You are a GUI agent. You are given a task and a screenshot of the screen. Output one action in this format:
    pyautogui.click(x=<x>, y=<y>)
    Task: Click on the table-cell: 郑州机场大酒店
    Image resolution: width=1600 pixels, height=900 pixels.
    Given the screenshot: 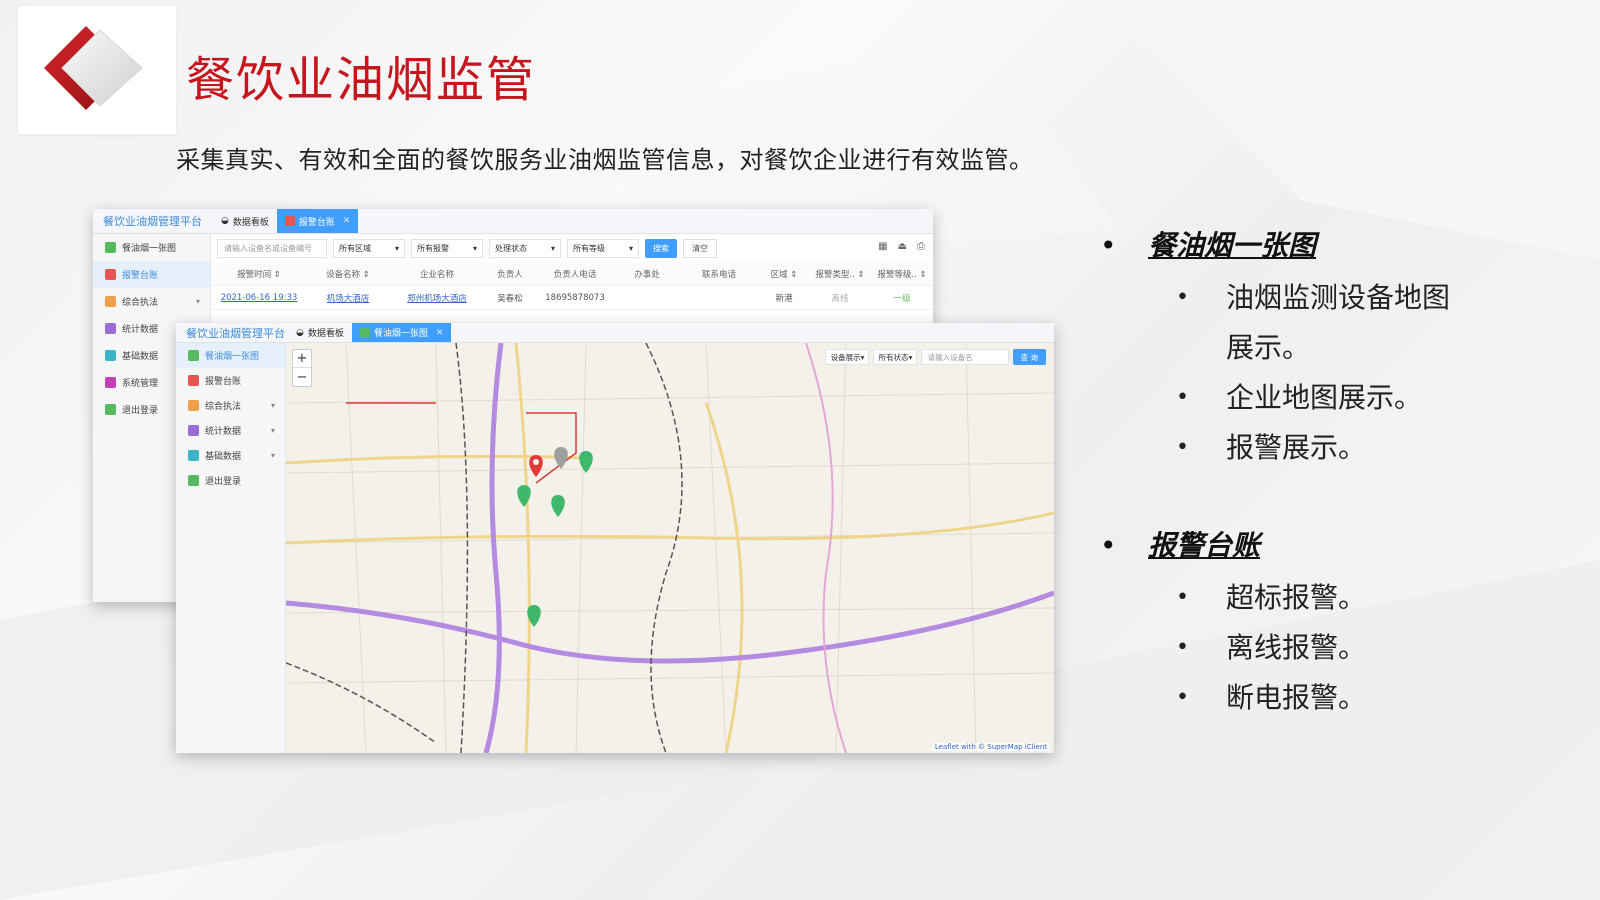 What is the action you would take?
    pyautogui.click(x=437, y=298)
    